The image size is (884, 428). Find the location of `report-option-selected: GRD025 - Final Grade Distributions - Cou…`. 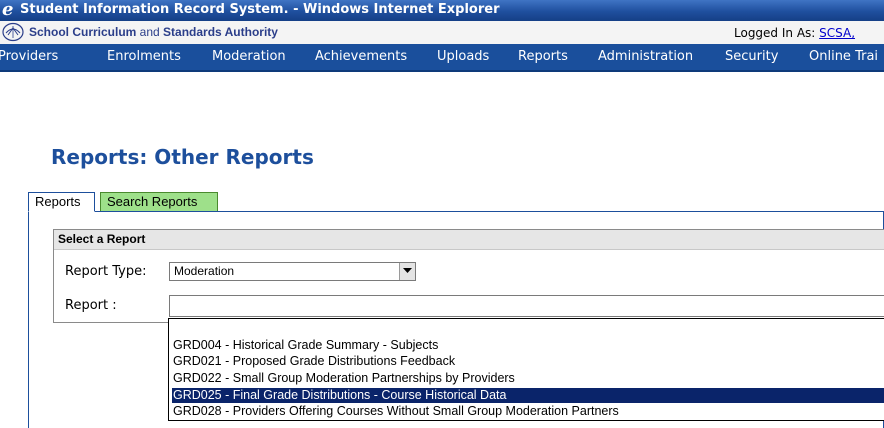

report-option-selected: GRD025 - Final Grade Distributions - Cou… is located at coordinates (528, 395).